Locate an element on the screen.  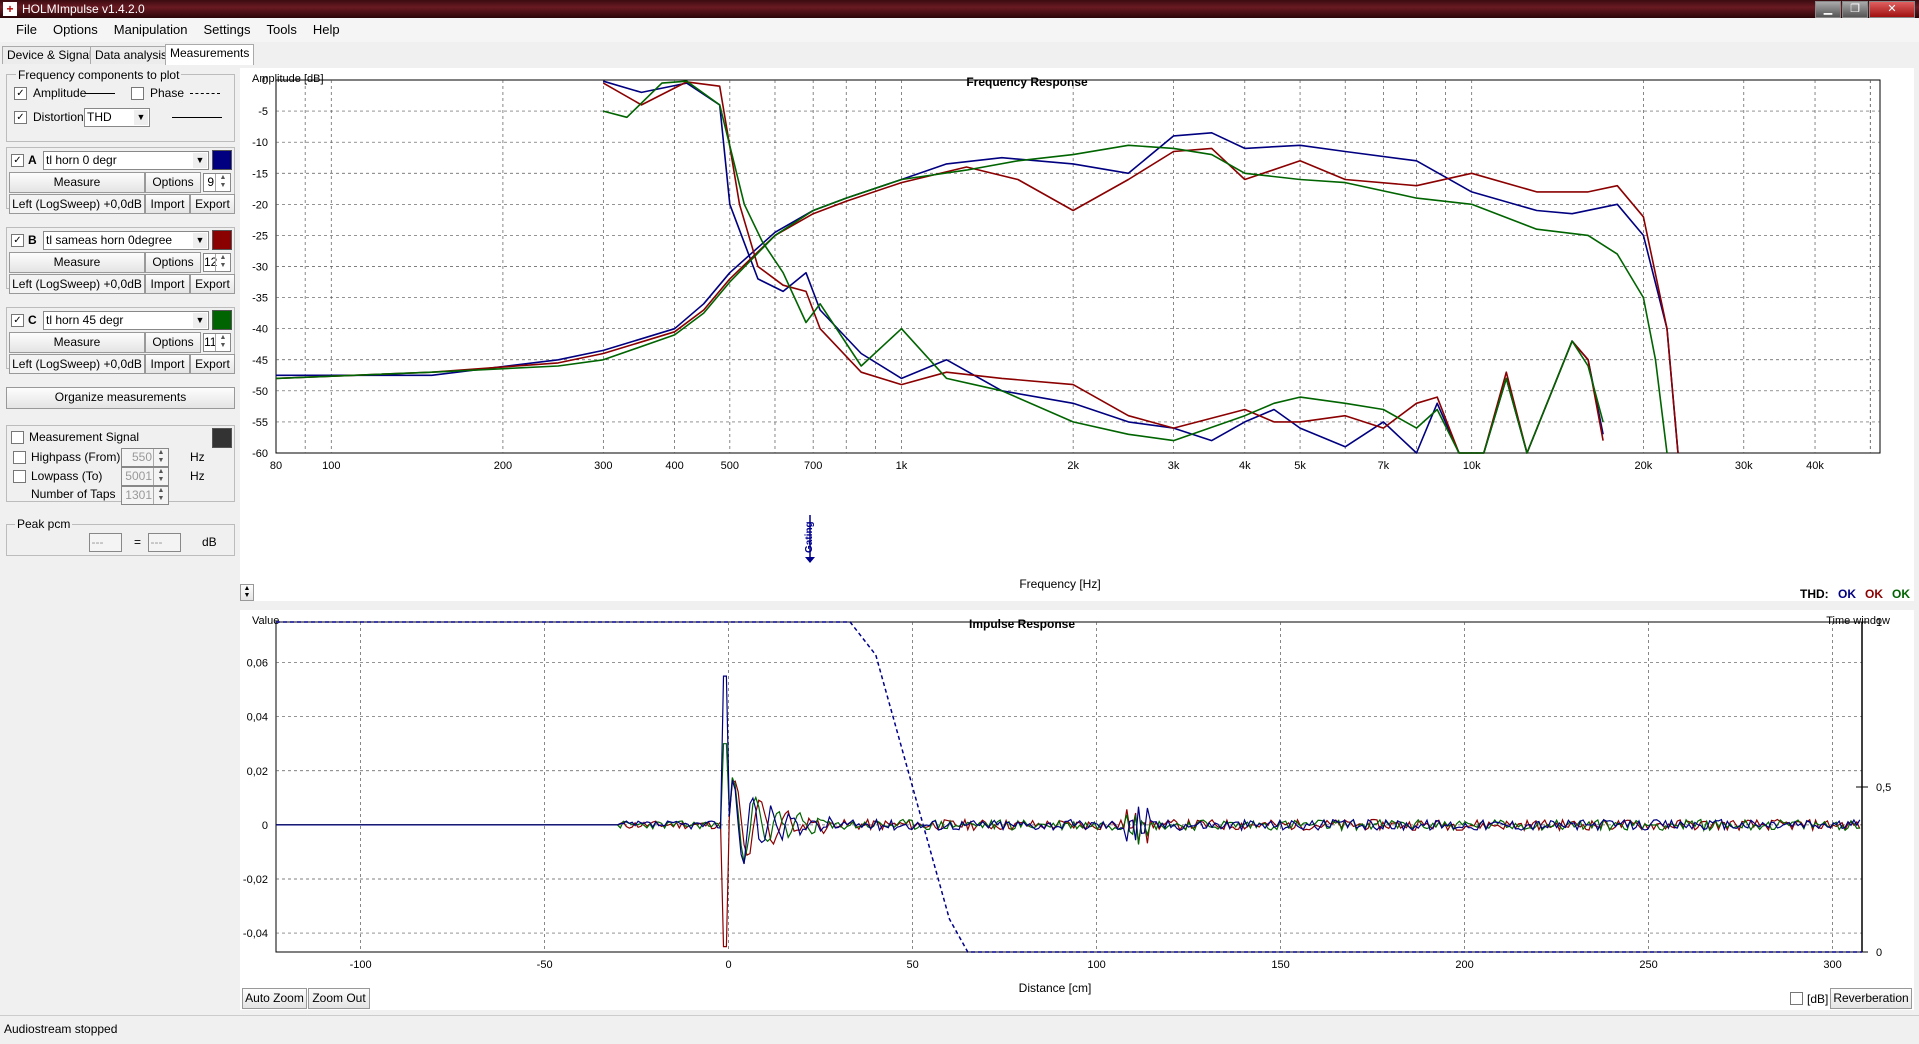
zoom-out-button: Zoom Out is located at coordinates (339, 998).